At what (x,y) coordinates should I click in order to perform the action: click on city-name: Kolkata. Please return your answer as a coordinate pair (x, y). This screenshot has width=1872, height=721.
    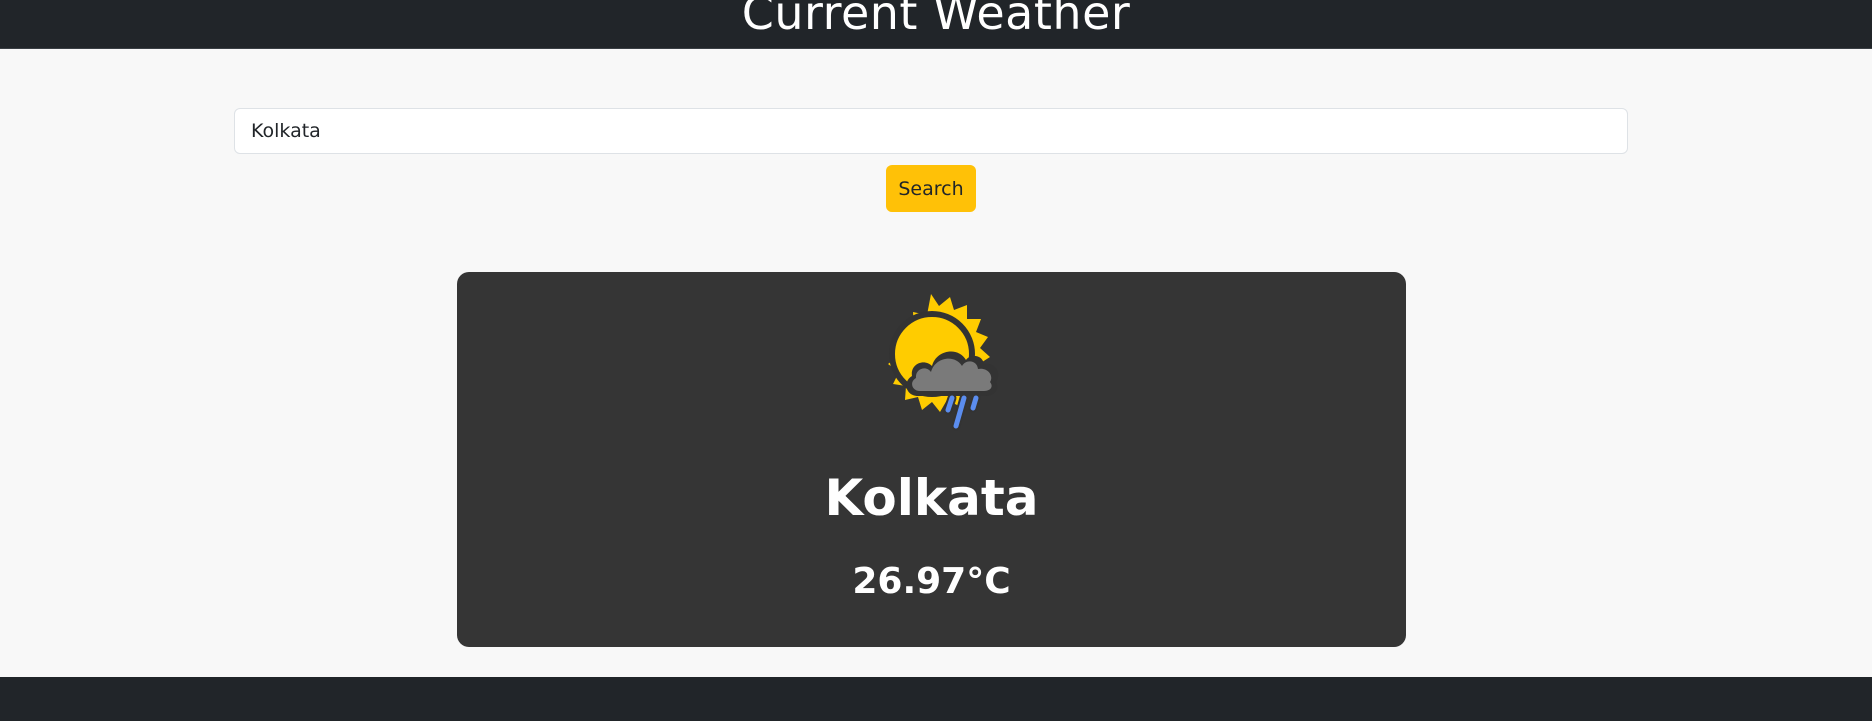
    Looking at the image, I should click on (931, 498).